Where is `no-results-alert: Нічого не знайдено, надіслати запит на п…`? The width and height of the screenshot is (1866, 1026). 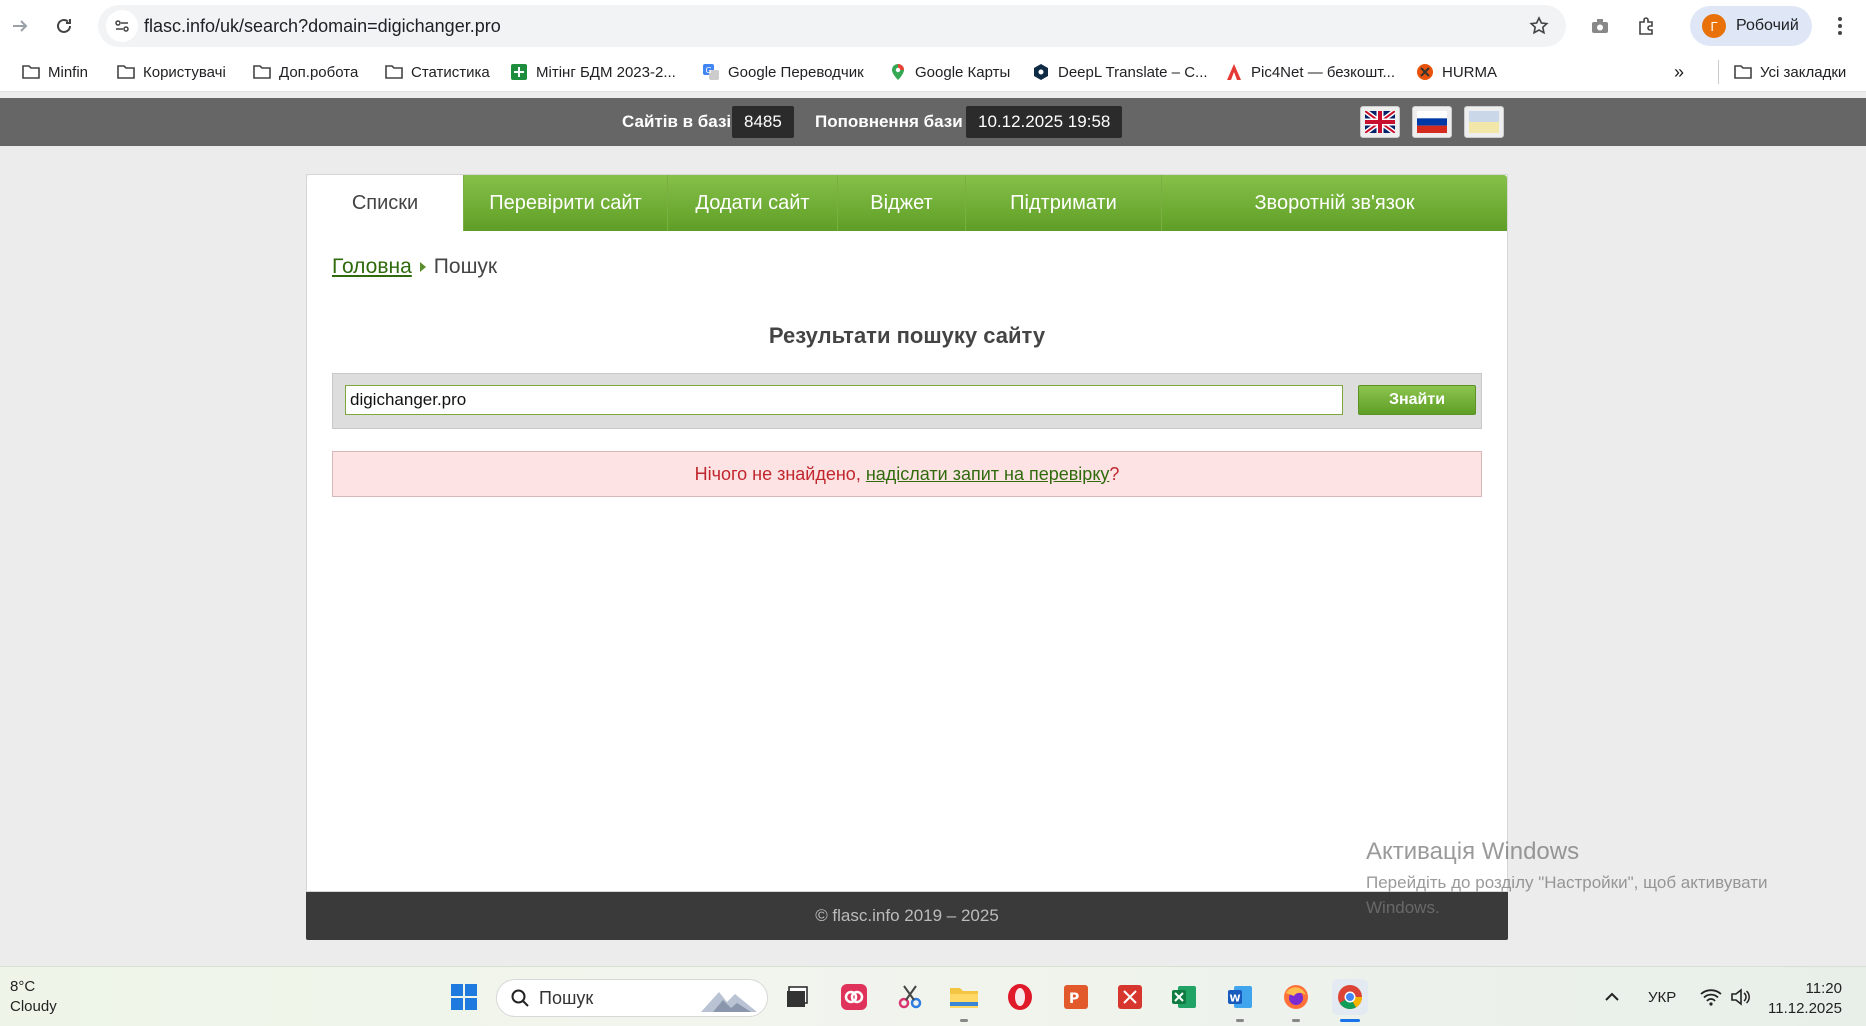
no-results-alert: Нічого не знайдено, надіслати запит на п… is located at coordinates (907, 474).